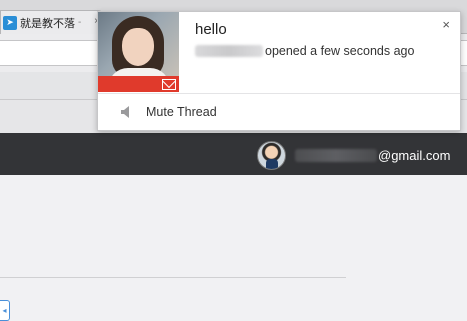 The width and height of the screenshot is (467, 321). Describe the element at coordinates (10, 22) in the screenshot. I see `telegram-plane-icon: ➤` at that location.